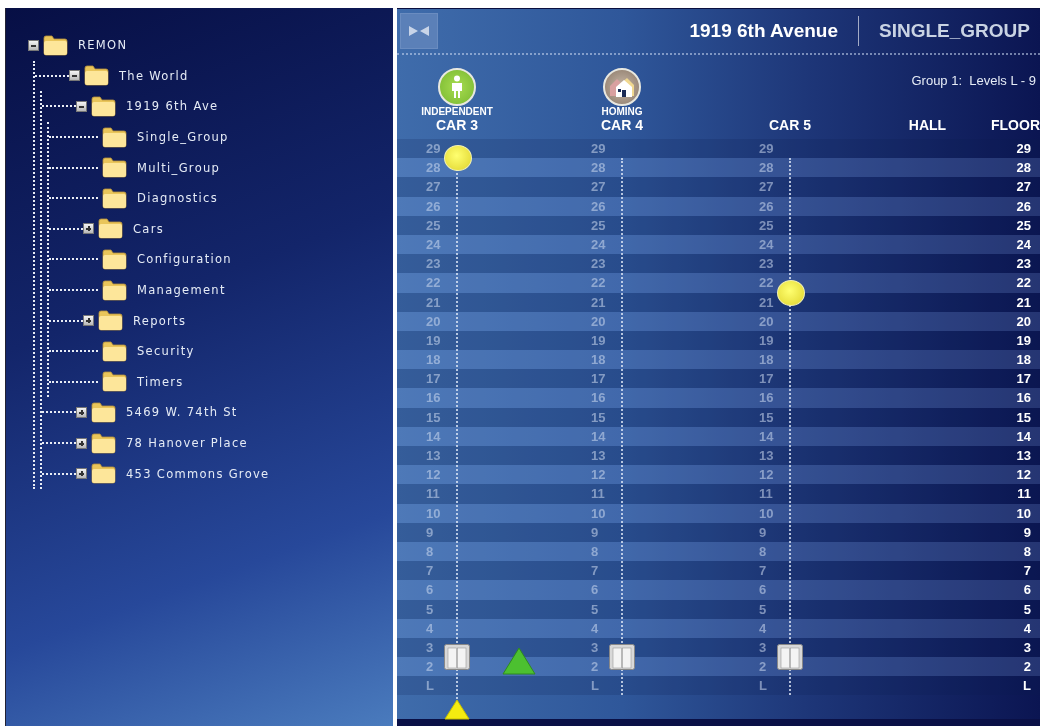 The image size is (1040, 726). Describe the element at coordinates (103, 45) in the screenshot. I see `tree-item: REMON` at that location.